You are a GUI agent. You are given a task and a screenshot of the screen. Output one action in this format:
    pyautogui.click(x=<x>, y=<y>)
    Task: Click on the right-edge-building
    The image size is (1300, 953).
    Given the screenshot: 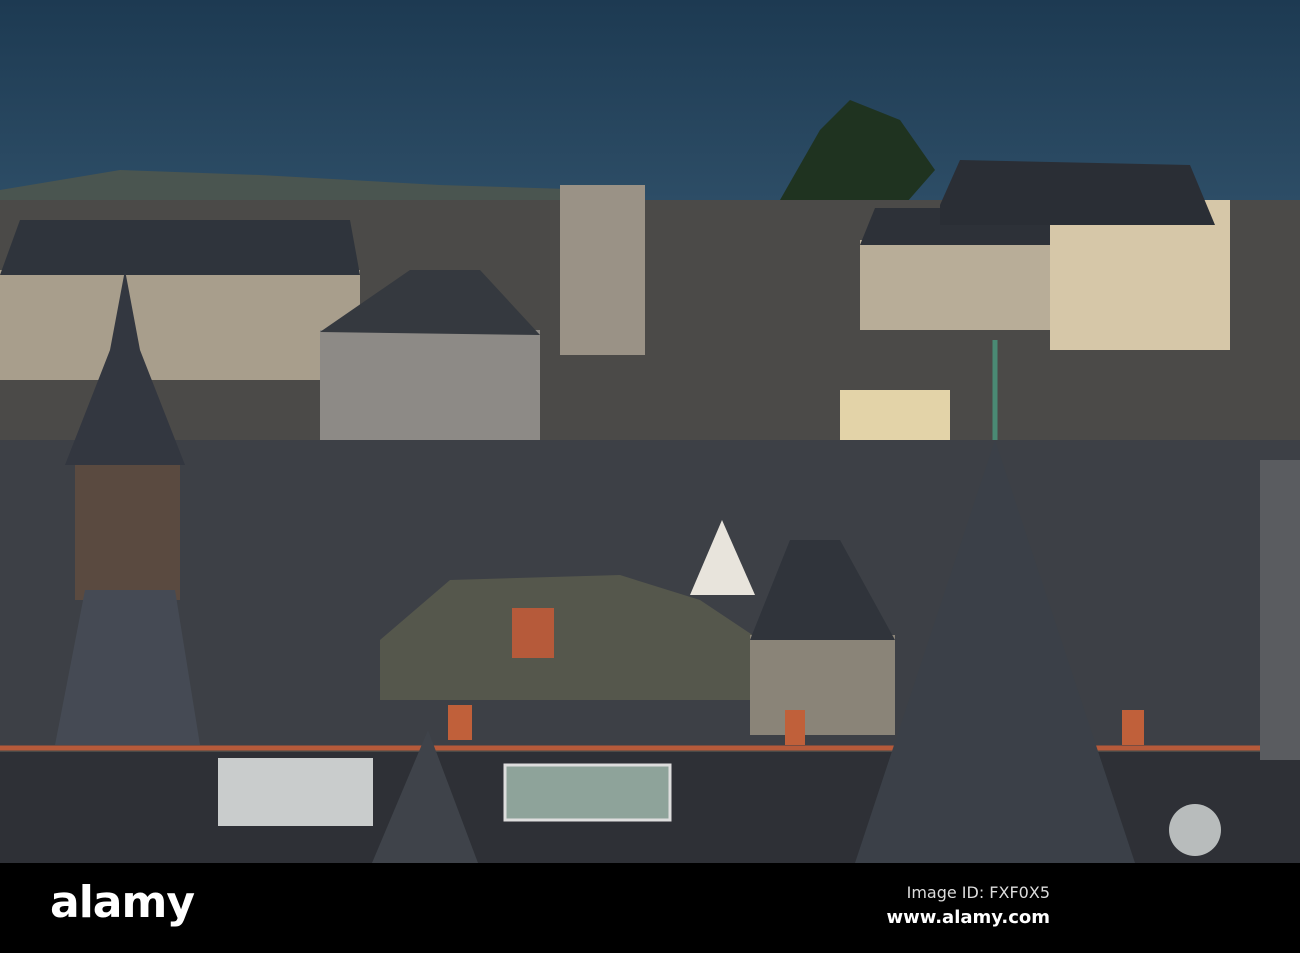 What is the action you would take?
    pyautogui.click(x=1280, y=610)
    